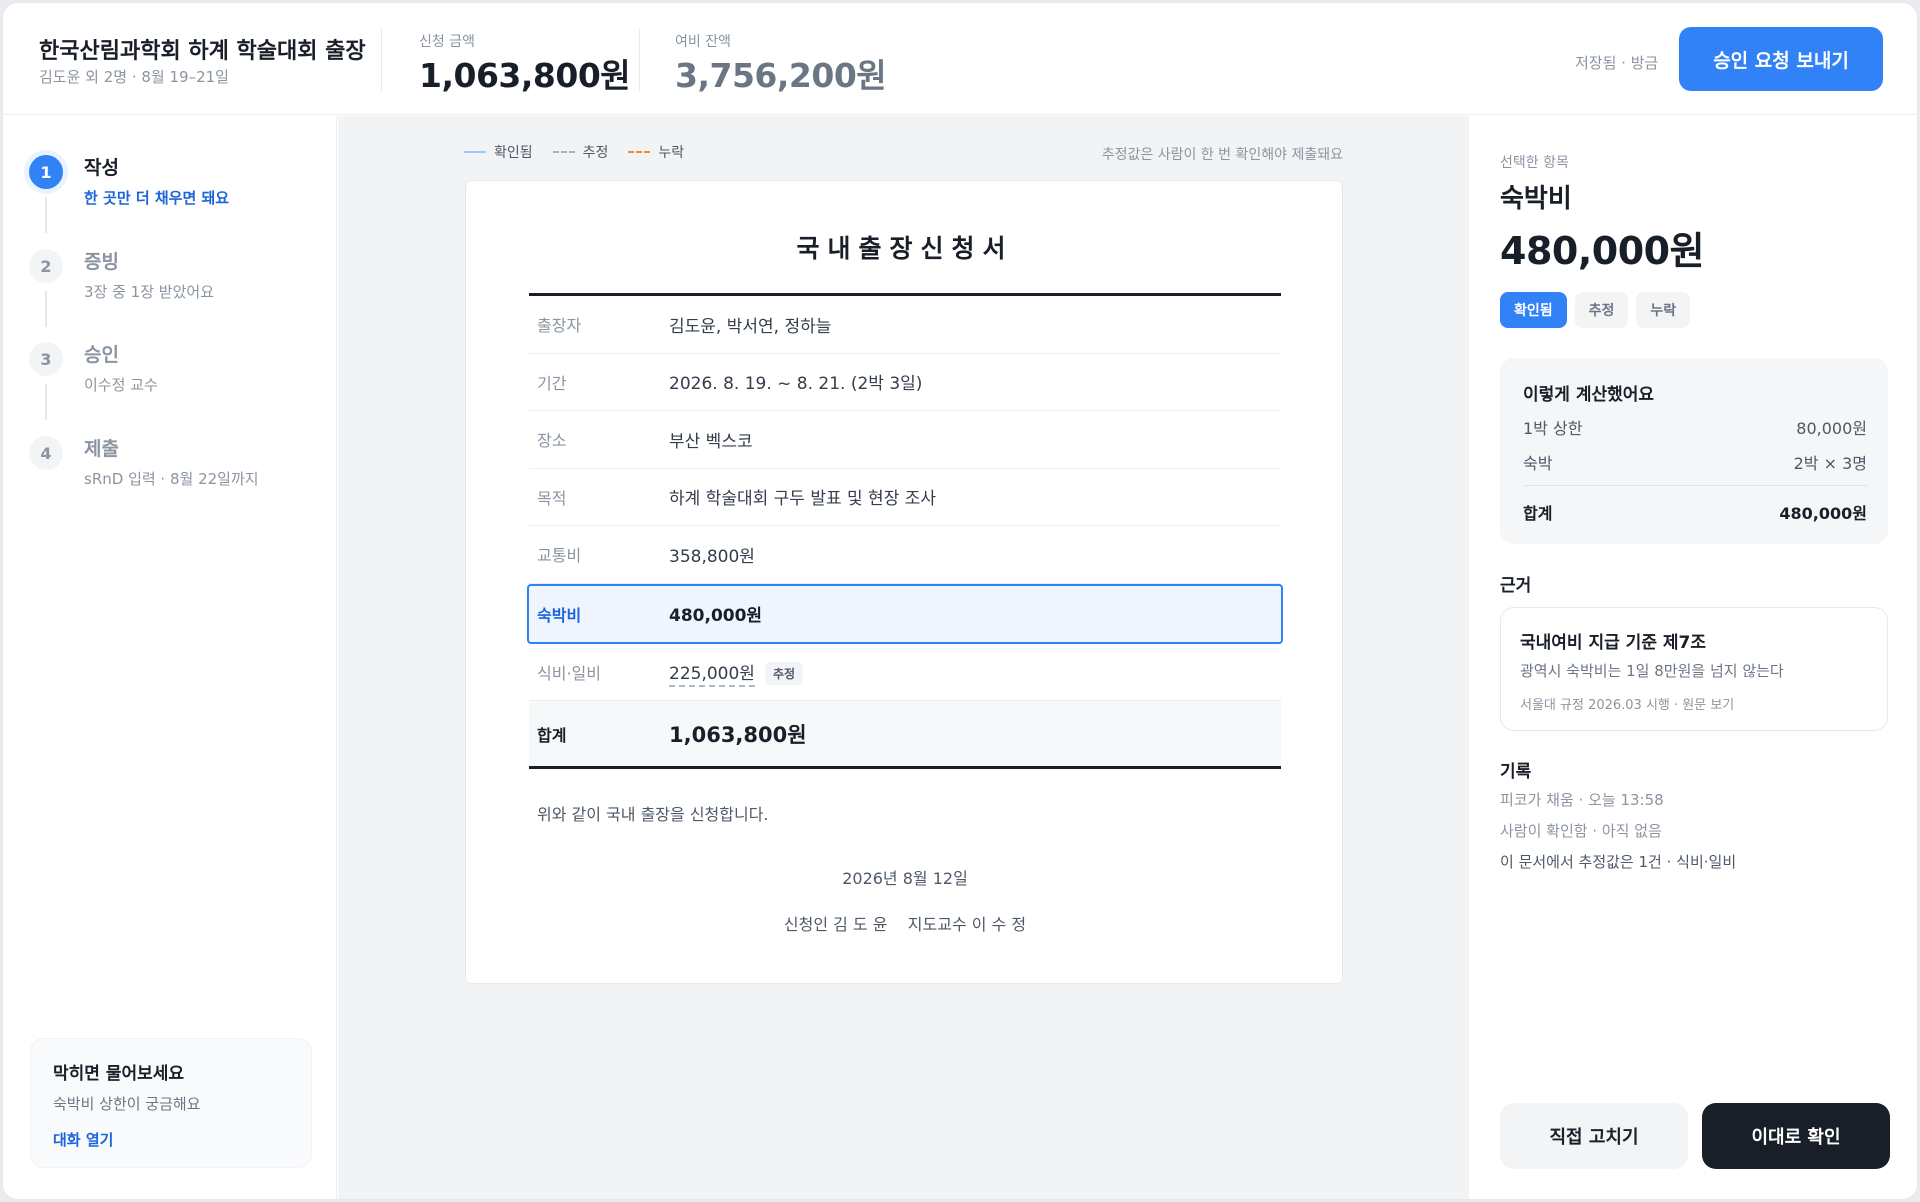 The height and width of the screenshot is (1202, 1920). I want to click on step-number: 4, so click(46, 453).